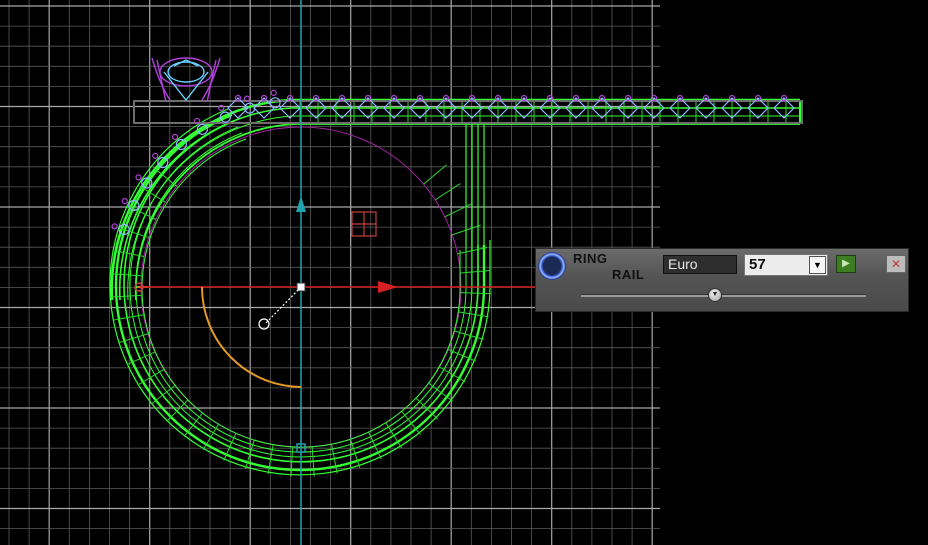 This screenshot has height=545, width=928. Describe the element at coordinates (817, 265) in the screenshot. I see `chevron-down-icon: ▼` at that location.